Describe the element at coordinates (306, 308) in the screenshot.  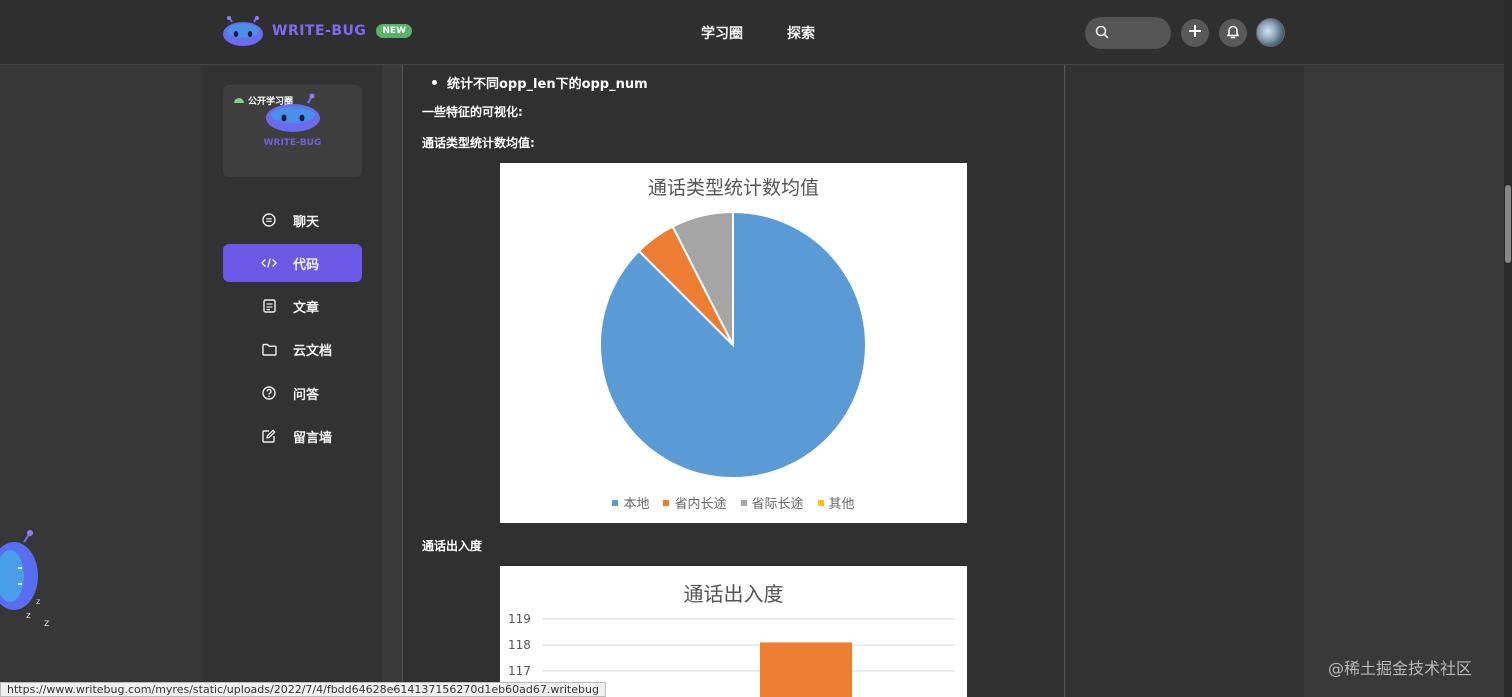
I see `sidebar-item-label: 文章` at that location.